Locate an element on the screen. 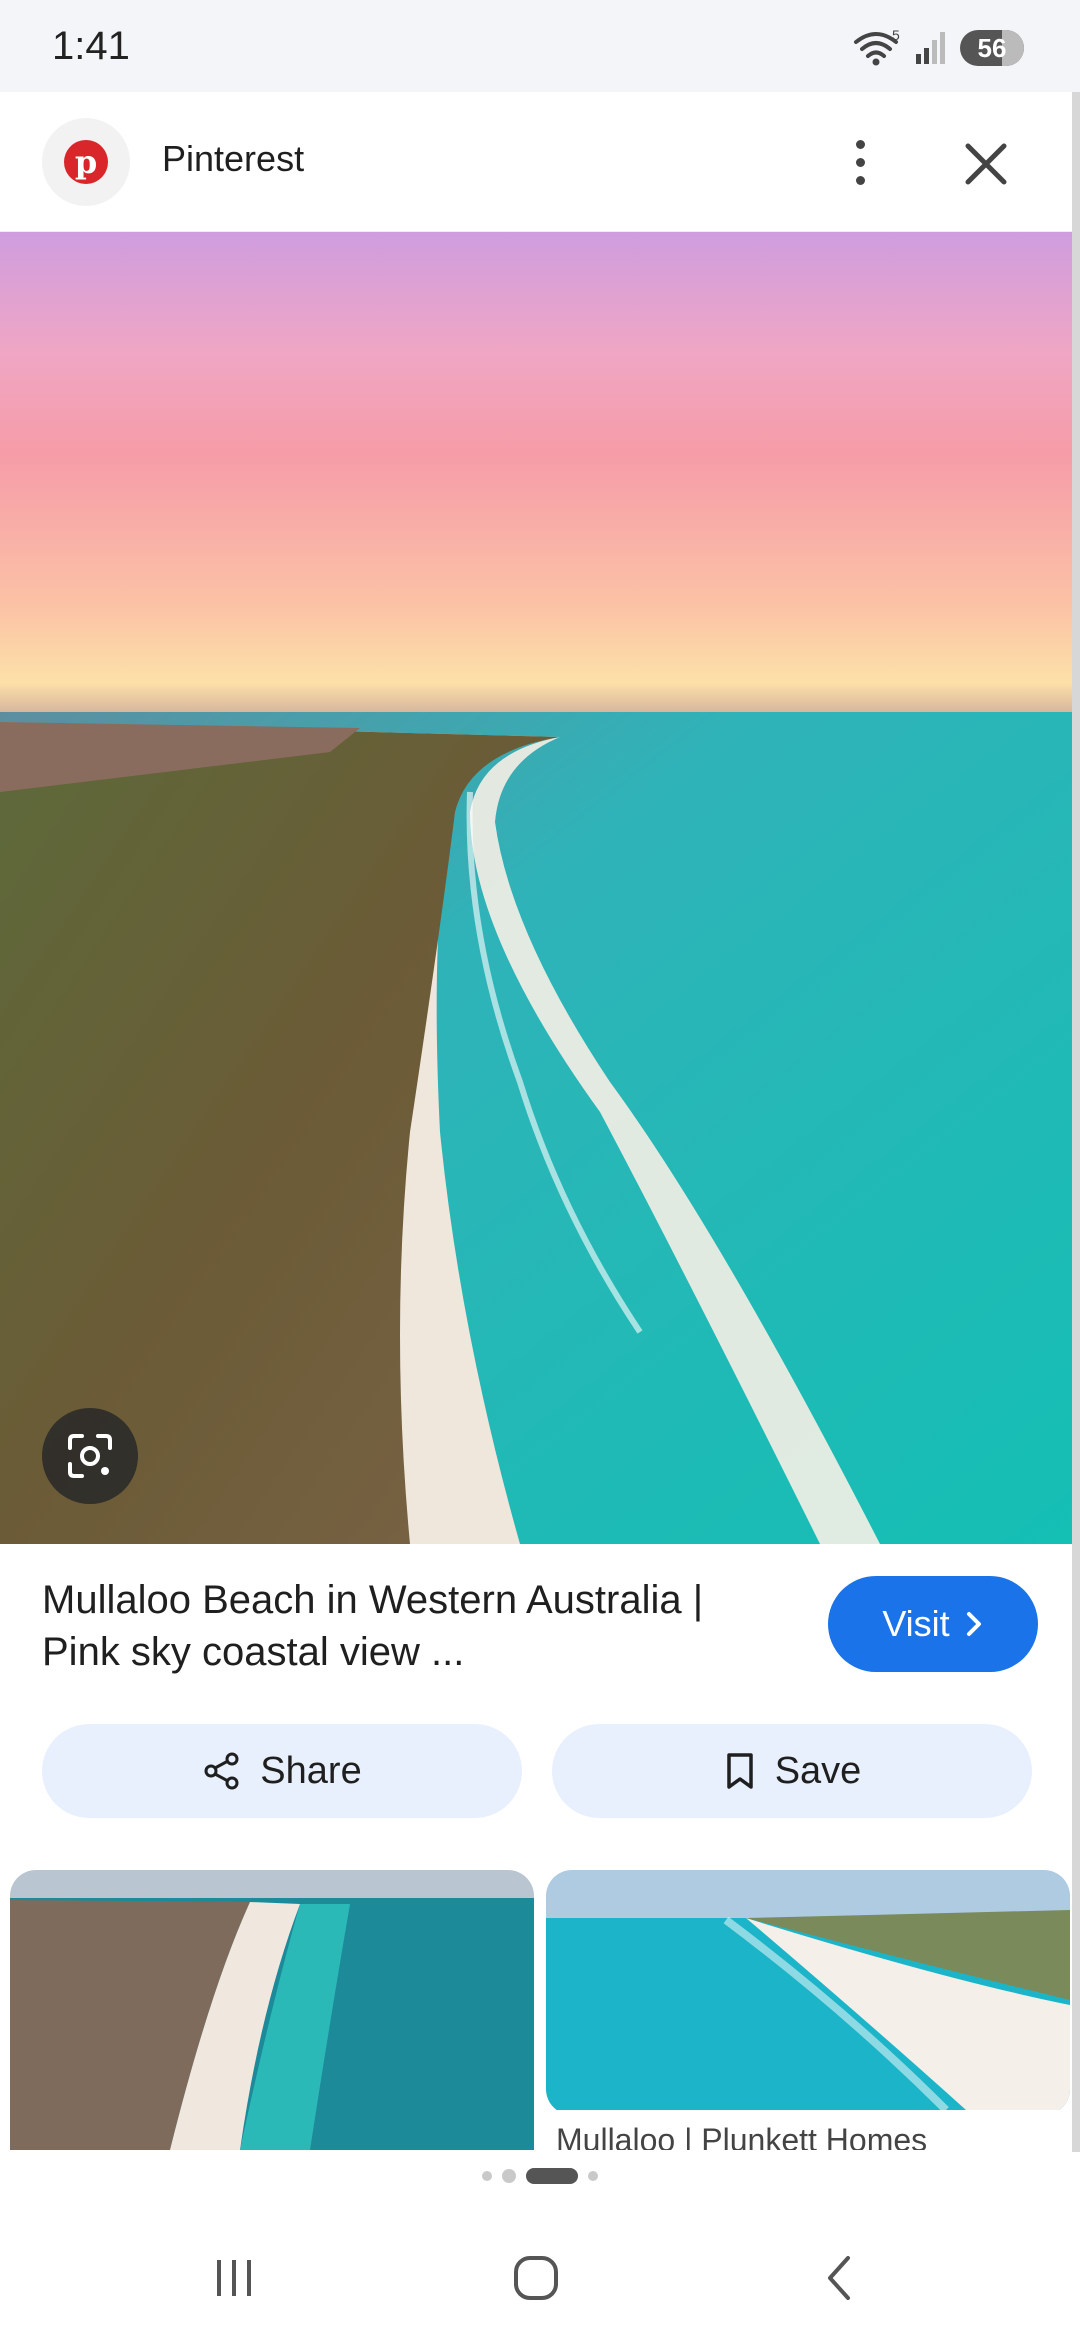 This screenshot has height=2340, width=1080. system-nav-bar is located at coordinates (540, 2277).